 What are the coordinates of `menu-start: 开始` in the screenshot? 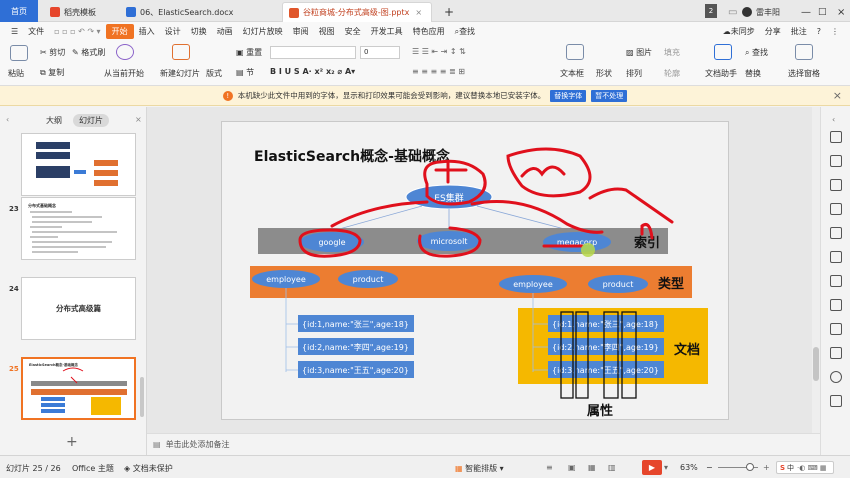 It's located at (119, 31).